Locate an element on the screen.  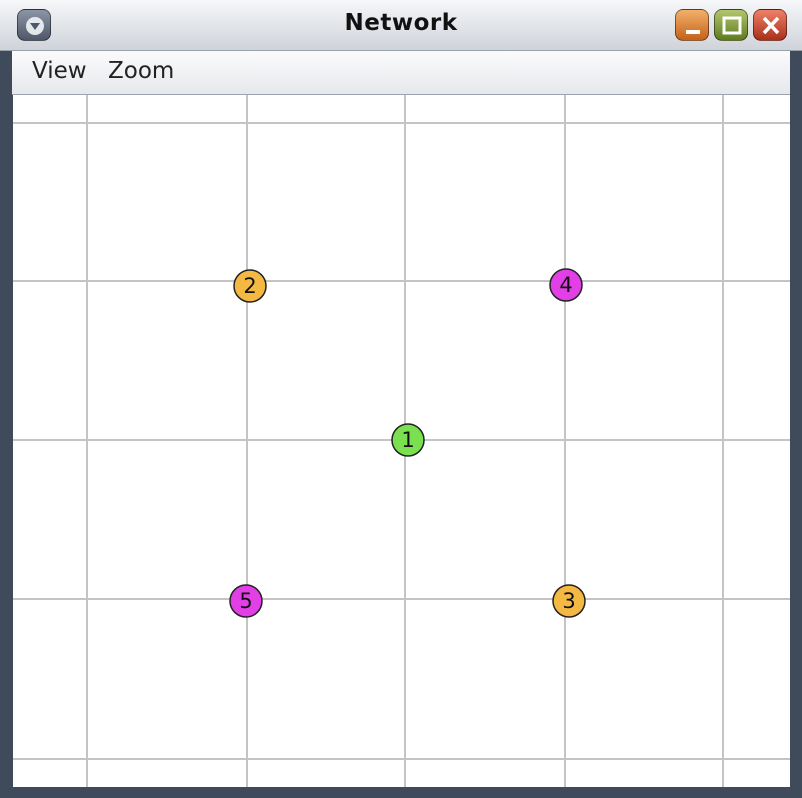
menu-zoom: Zoom is located at coordinates (141, 71).